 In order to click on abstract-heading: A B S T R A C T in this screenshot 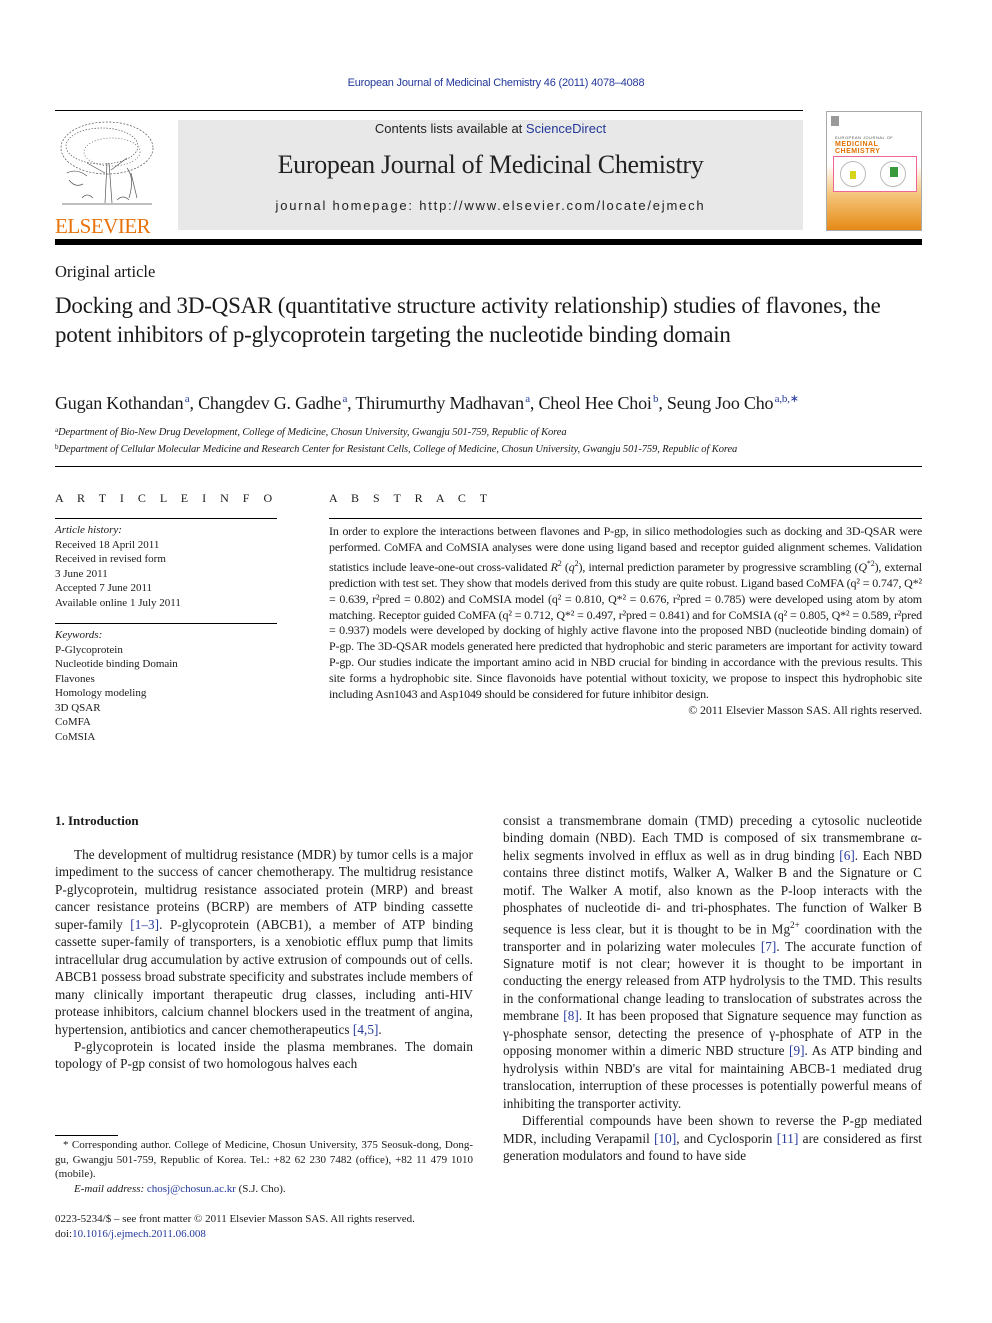, I will do `click(411, 498)`.